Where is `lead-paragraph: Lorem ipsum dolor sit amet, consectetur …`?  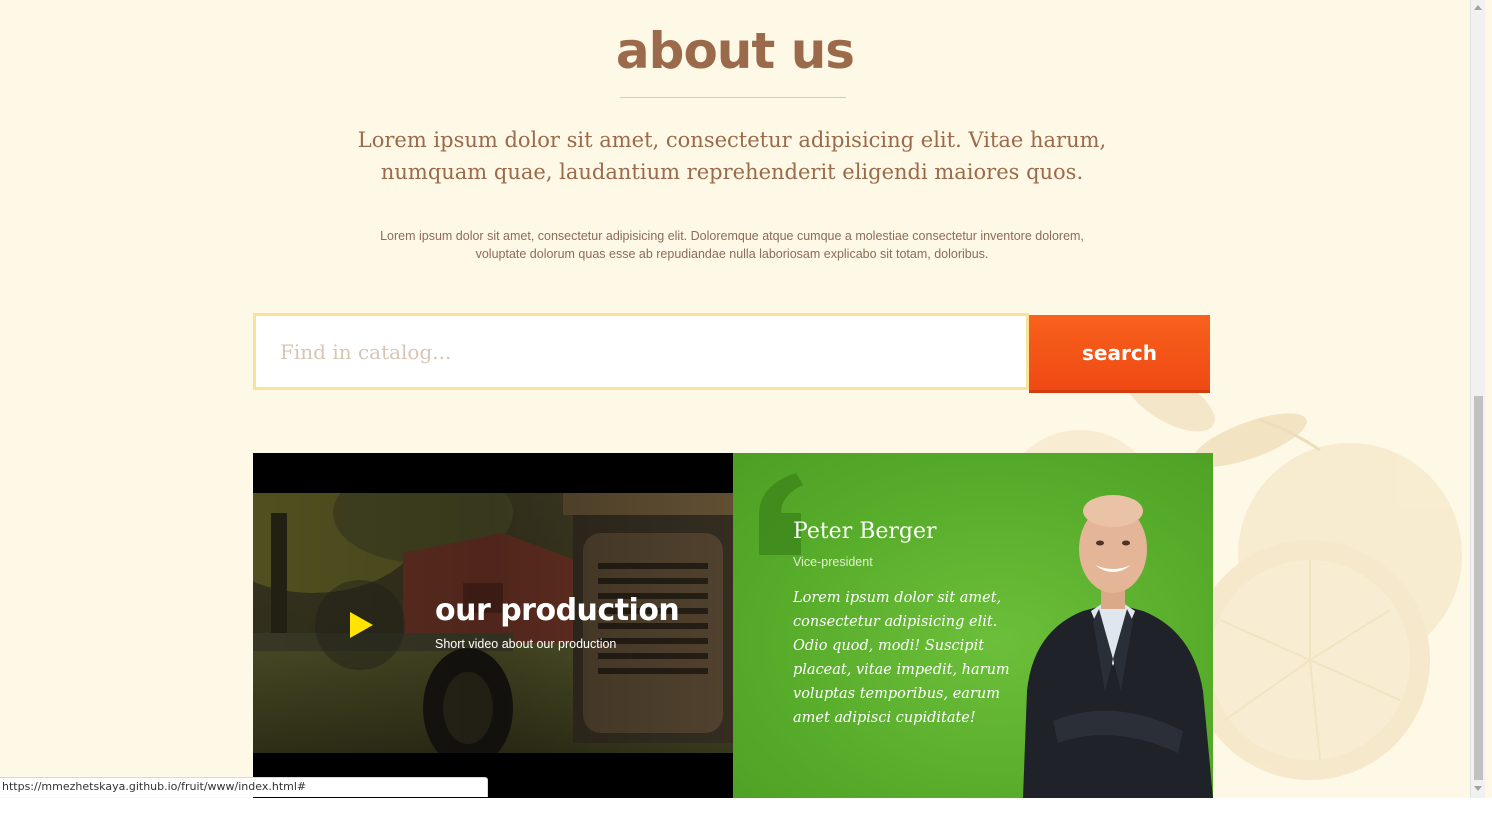 lead-paragraph: Lorem ipsum dolor sit amet, consectetur … is located at coordinates (732, 156).